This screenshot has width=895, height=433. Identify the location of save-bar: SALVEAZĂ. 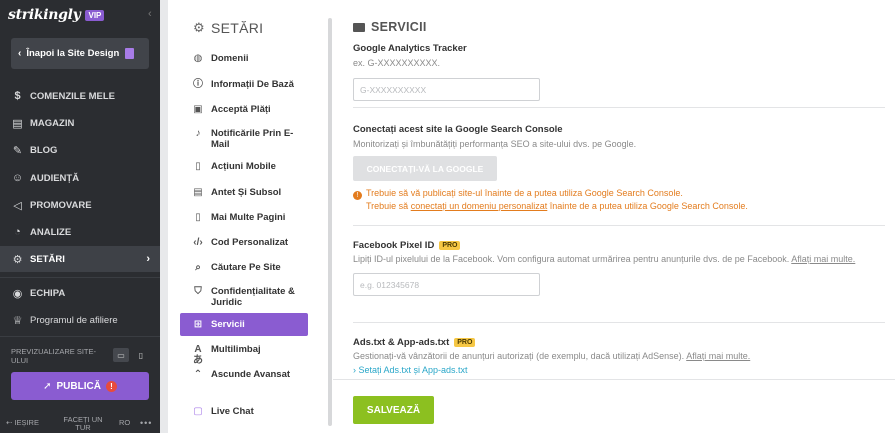
(614, 406).